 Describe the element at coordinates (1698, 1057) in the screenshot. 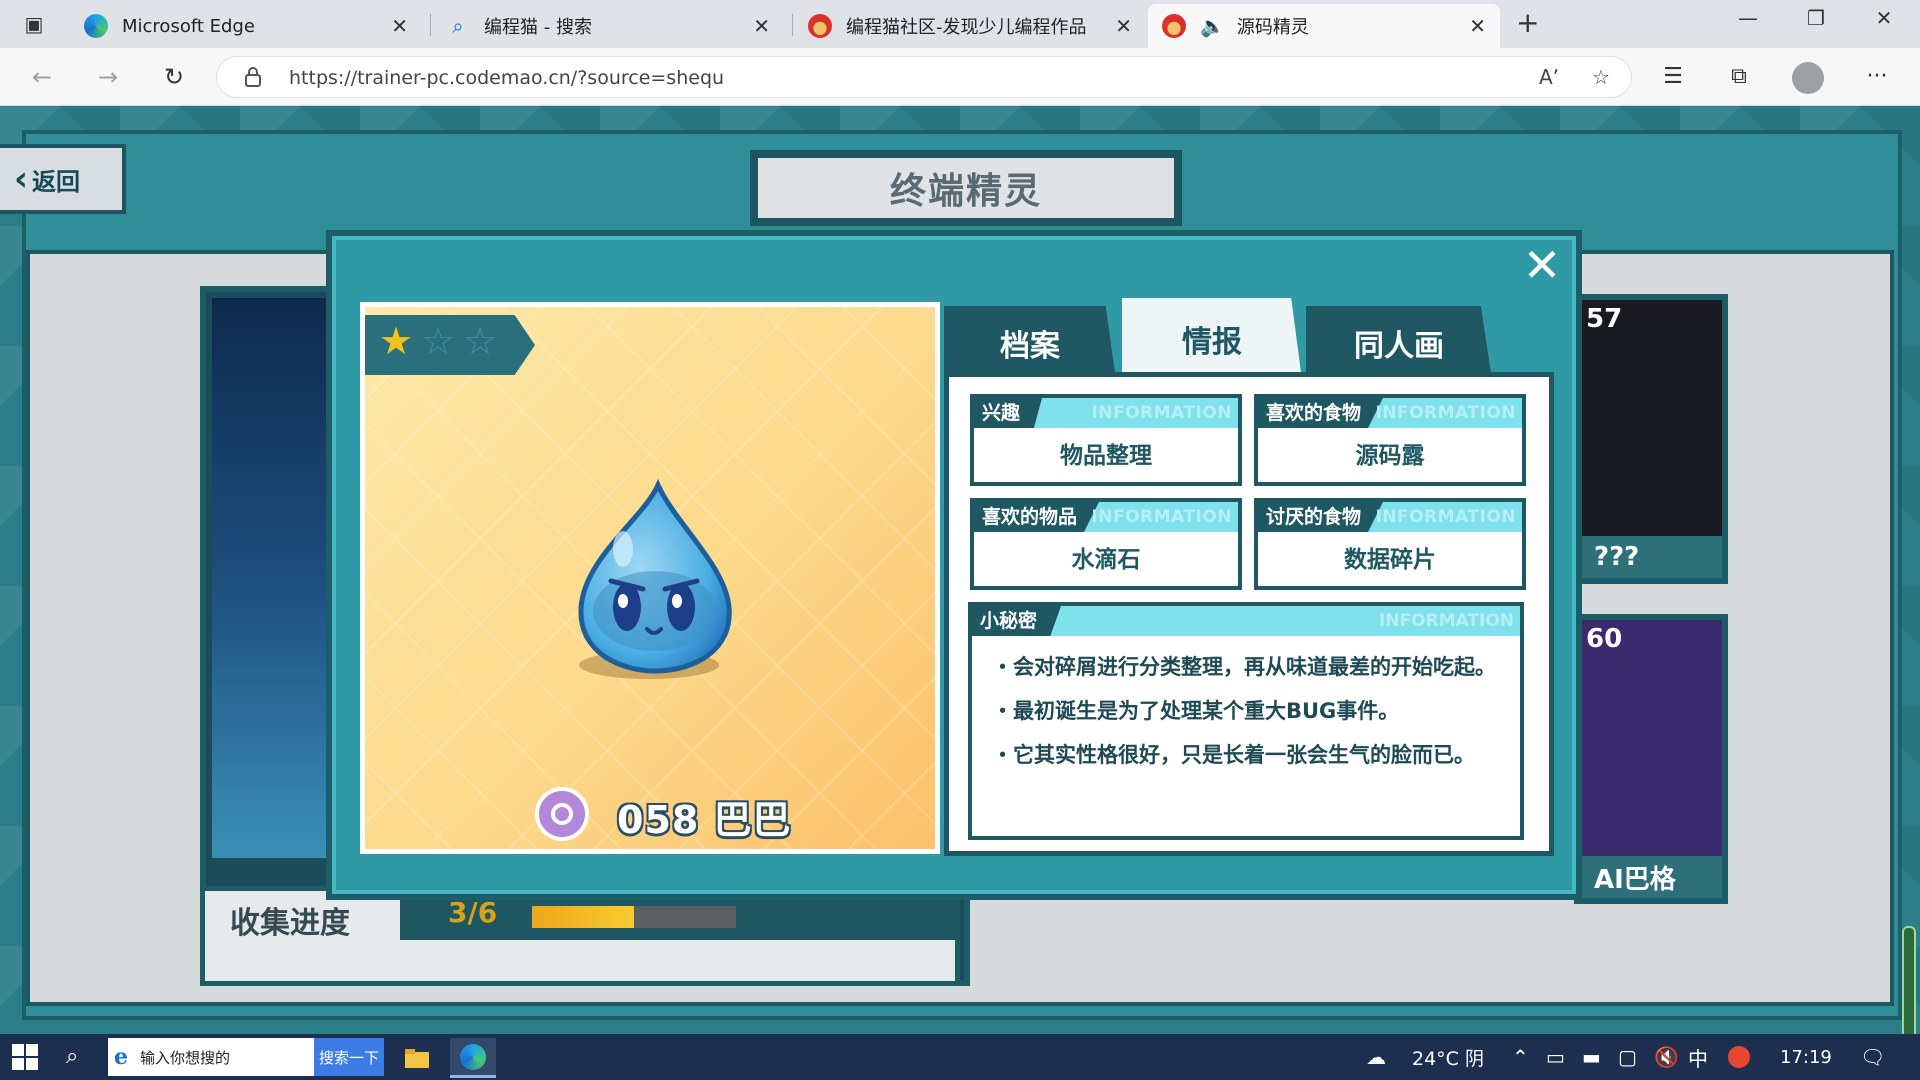

I see `ime-indicator: 中` at that location.